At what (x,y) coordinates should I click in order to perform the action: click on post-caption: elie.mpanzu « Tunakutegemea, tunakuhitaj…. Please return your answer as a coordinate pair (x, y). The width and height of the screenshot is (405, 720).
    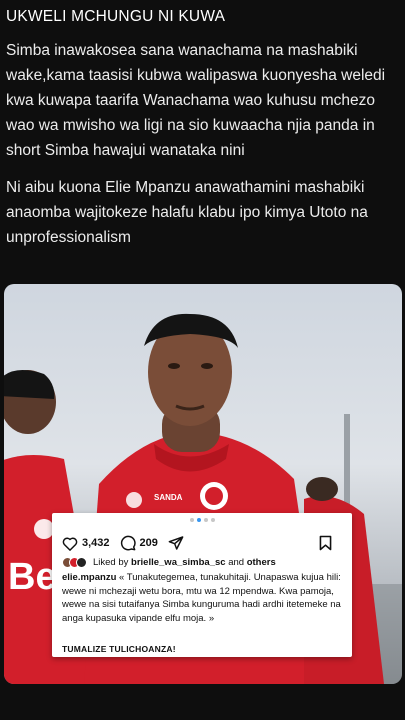
    Looking at the image, I should click on (202, 598).